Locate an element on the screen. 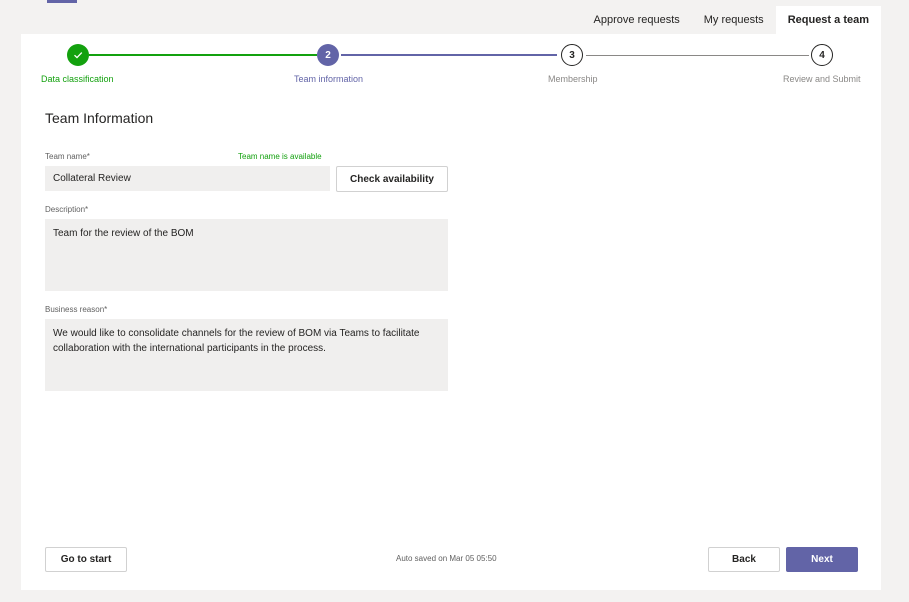 The height and width of the screenshot is (602, 909). check-availability-button: Check availability is located at coordinates (392, 179).